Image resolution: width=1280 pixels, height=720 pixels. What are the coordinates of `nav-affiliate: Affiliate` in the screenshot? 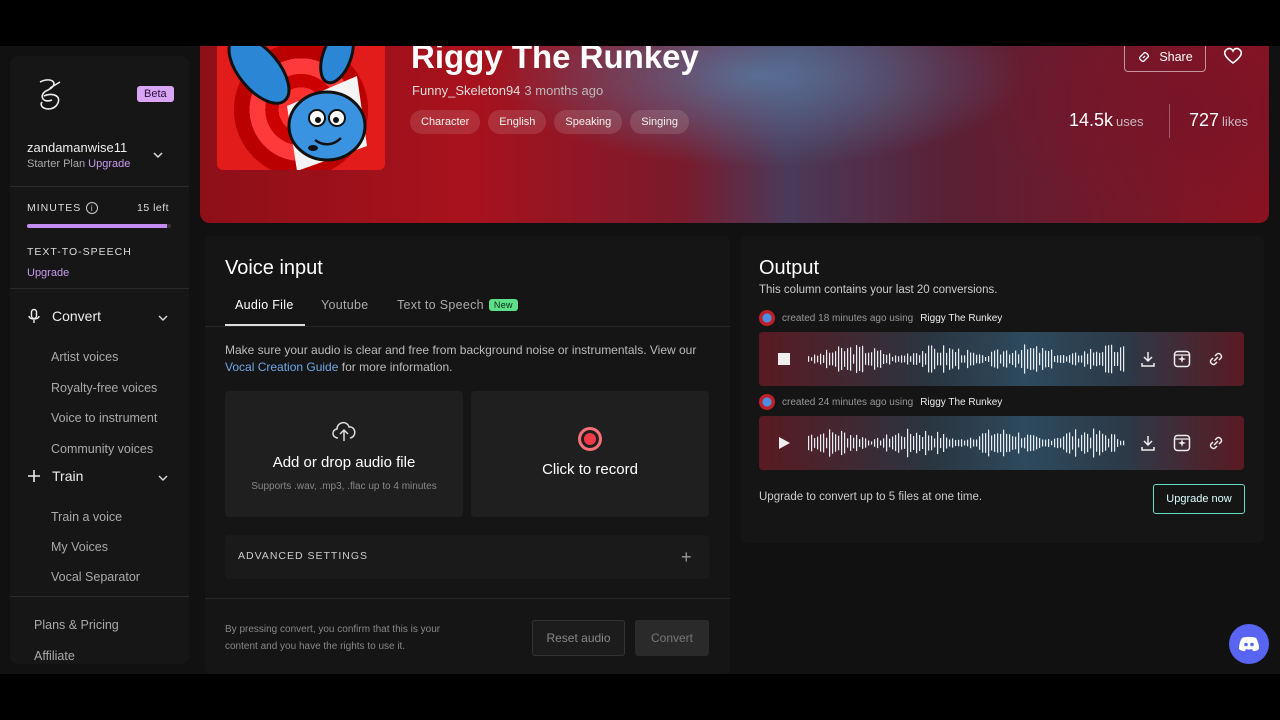 It's located at (54, 656).